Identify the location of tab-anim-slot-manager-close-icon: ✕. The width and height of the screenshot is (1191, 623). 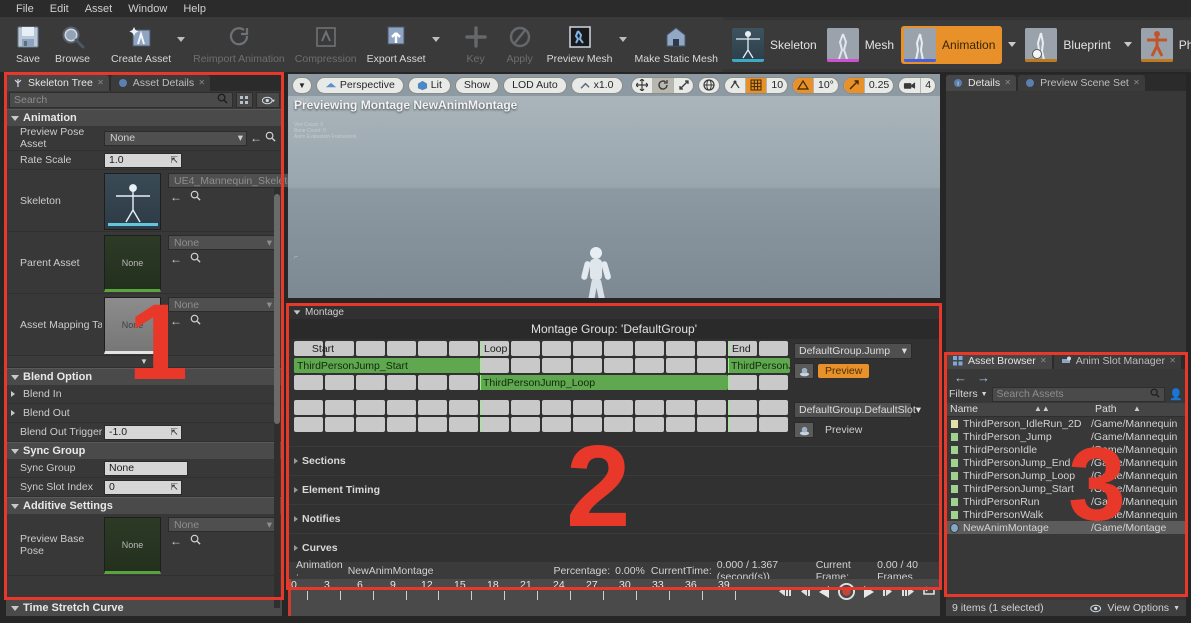
(1172, 360).